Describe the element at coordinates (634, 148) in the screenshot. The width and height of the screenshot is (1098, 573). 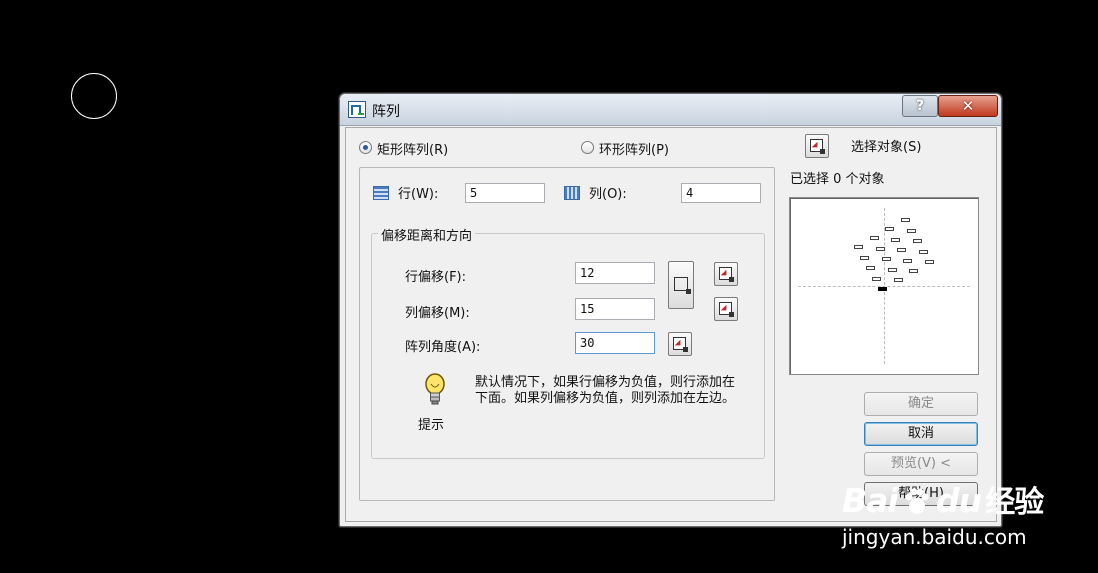
I see `polar-array-label: 环形阵列(P)` at that location.